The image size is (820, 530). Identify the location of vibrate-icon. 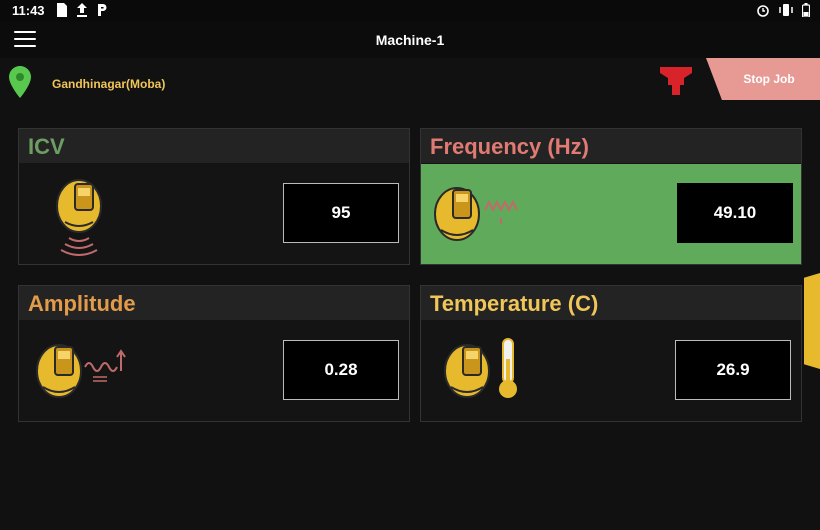
(786, 10).